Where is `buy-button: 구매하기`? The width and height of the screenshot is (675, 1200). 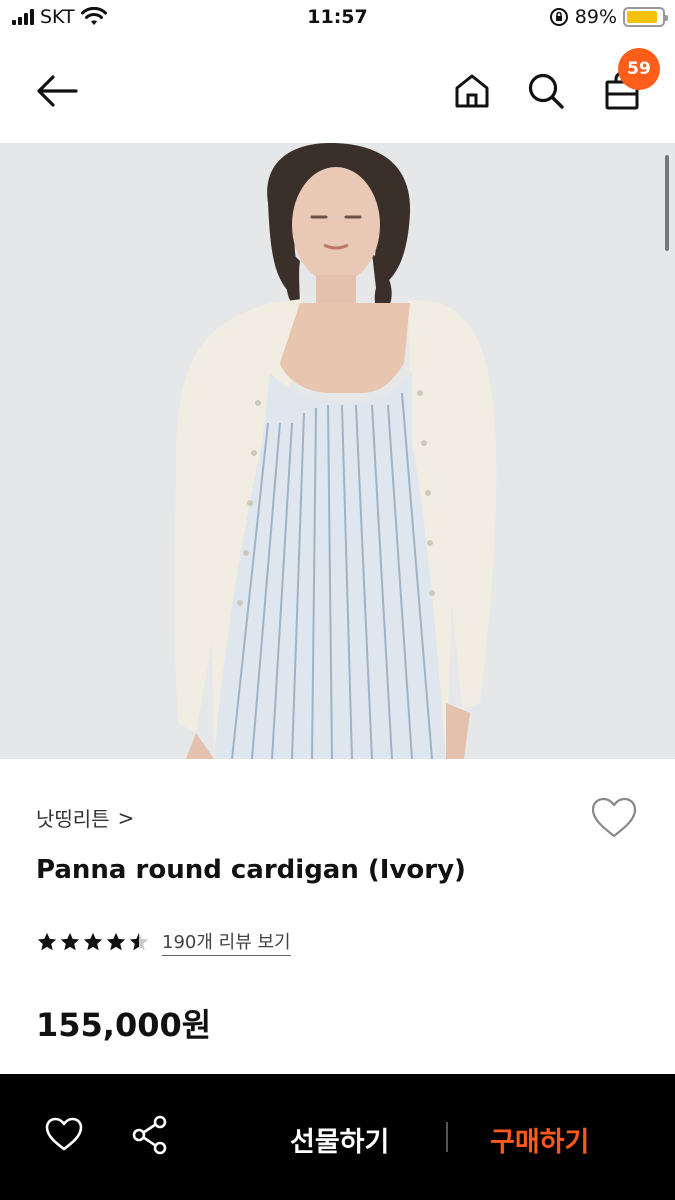
buy-button: 구매하기 is located at coordinates (539, 1139).